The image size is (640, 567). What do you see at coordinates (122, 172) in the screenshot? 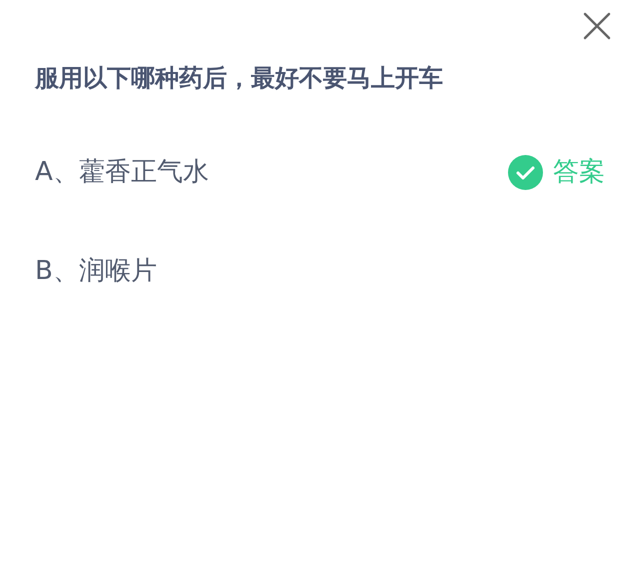
I see `option-text: A、藿香正气水` at bounding box center [122, 172].